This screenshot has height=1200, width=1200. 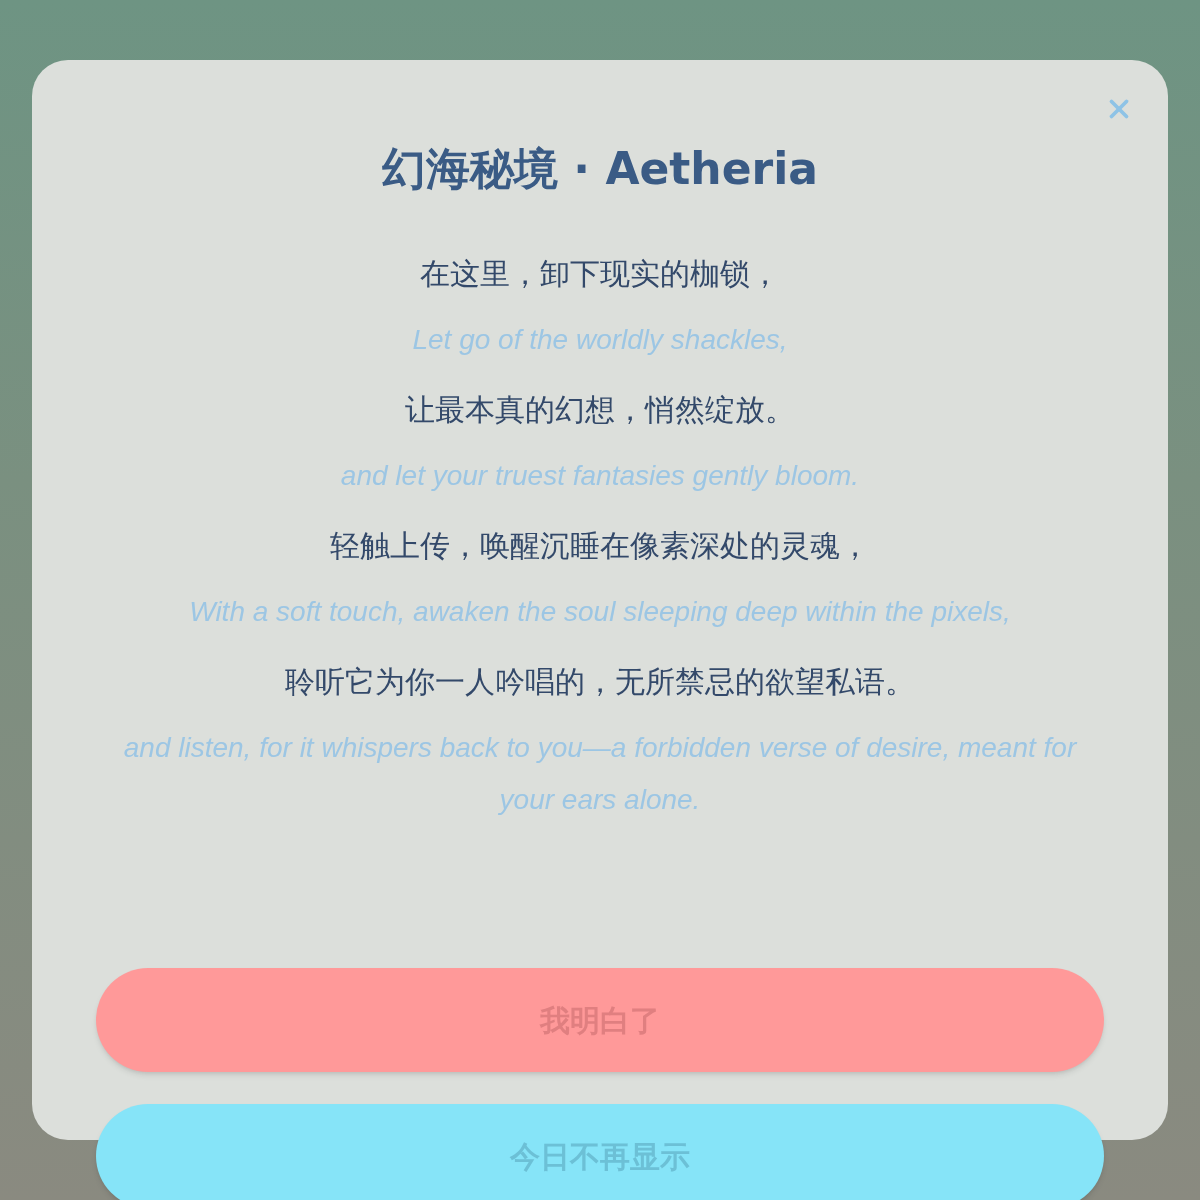 What do you see at coordinates (600, 682) in the screenshot?
I see `verse-chinese: 聆听它为你一人吟唱的，无所禁忌的欲望私语。` at bounding box center [600, 682].